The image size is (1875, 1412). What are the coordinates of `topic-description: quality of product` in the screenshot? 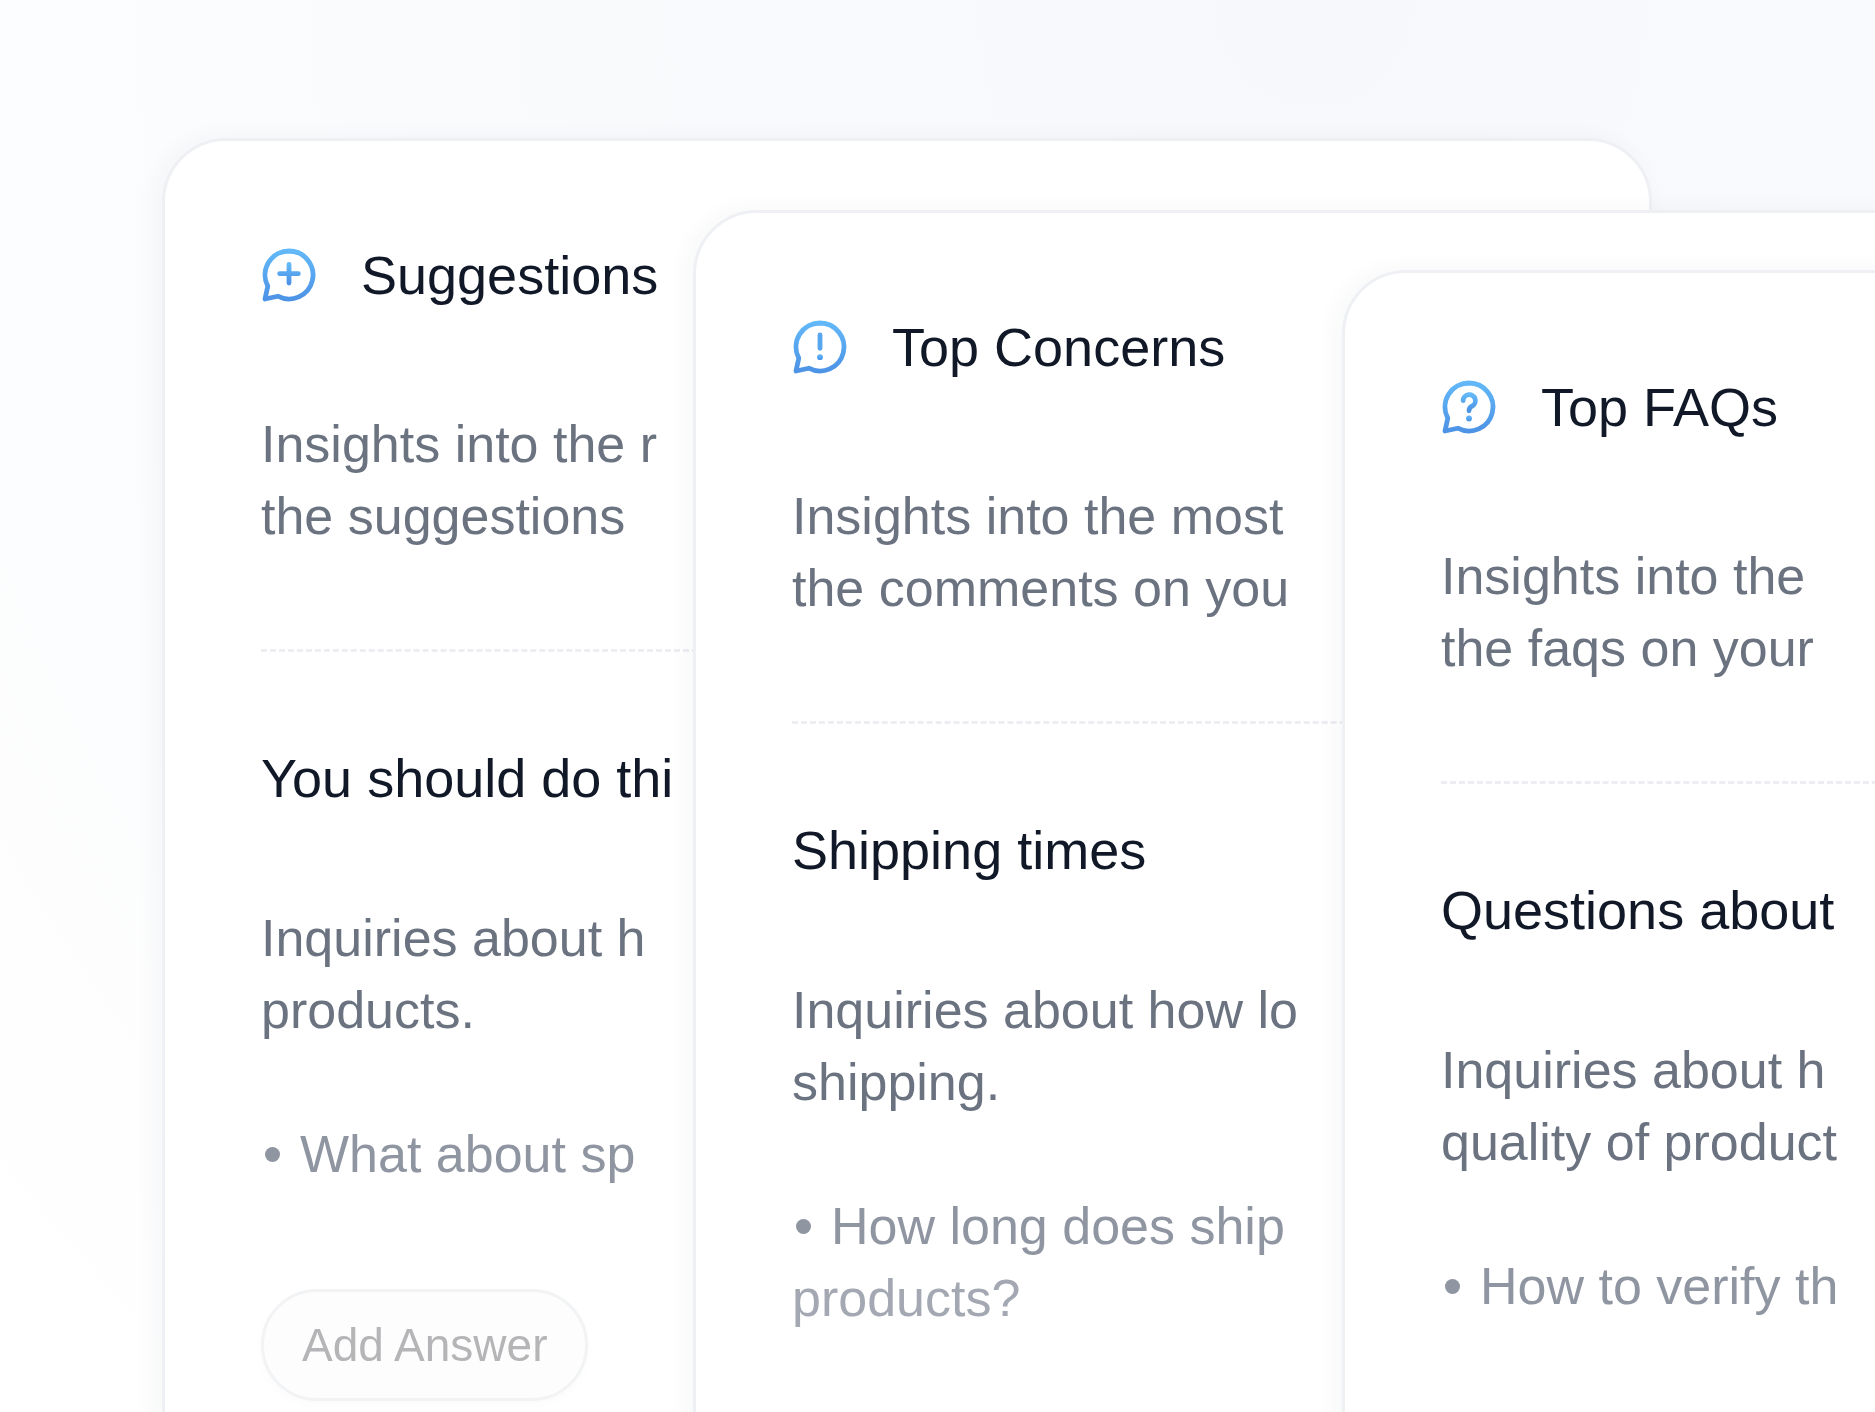 It's located at (1639, 1142).